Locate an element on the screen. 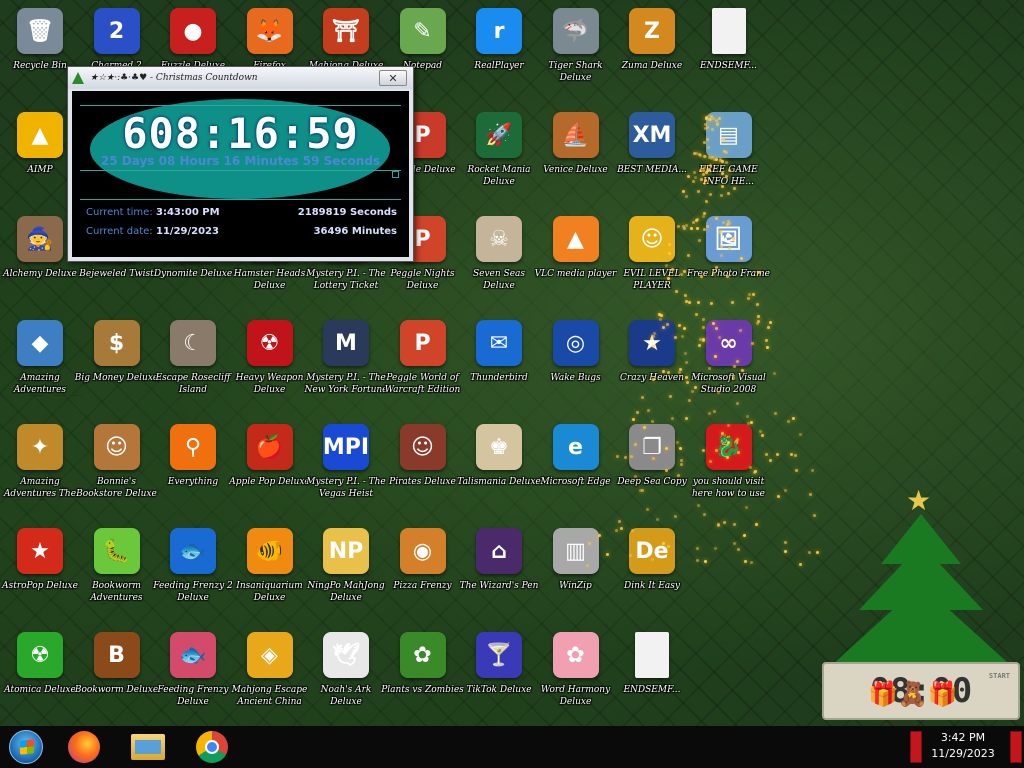 Image resolution: width=1024 pixels, height=768 pixels. desktop-icon: ✿ Plants vs Zombies is located at coordinates (422, 674).